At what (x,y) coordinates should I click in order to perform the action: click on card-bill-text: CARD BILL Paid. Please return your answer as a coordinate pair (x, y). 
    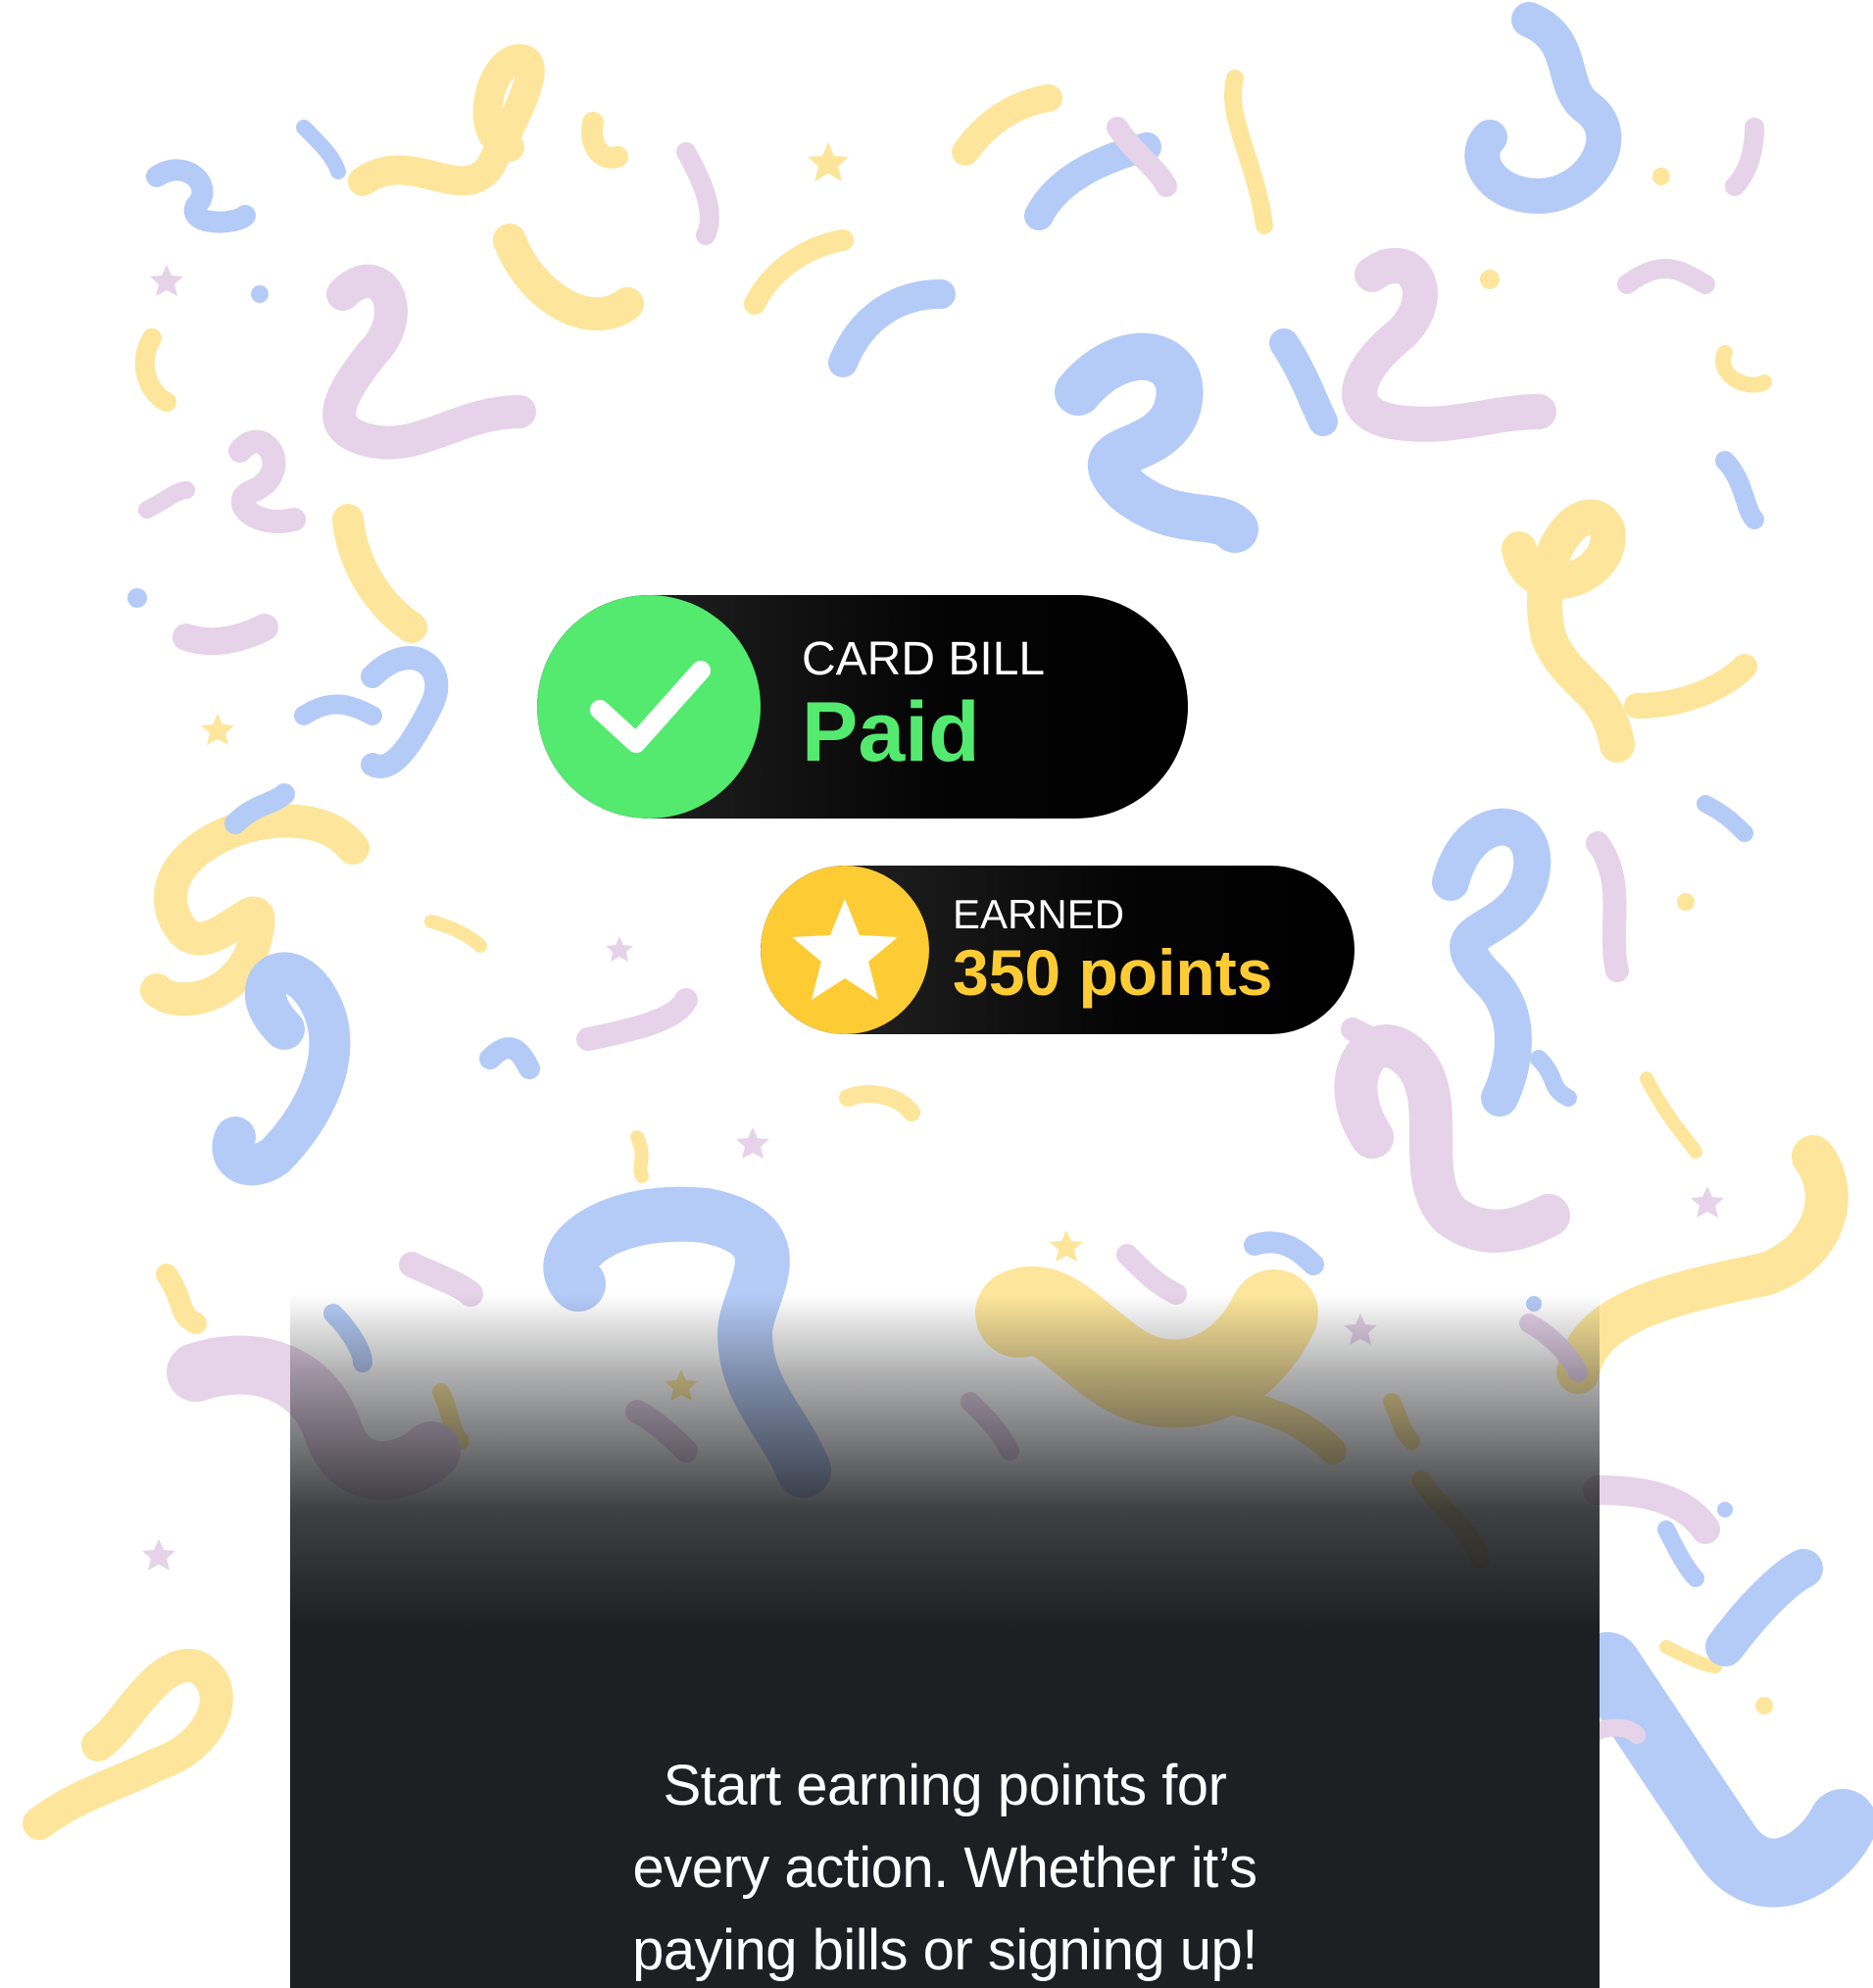
    Looking at the image, I should click on (924, 706).